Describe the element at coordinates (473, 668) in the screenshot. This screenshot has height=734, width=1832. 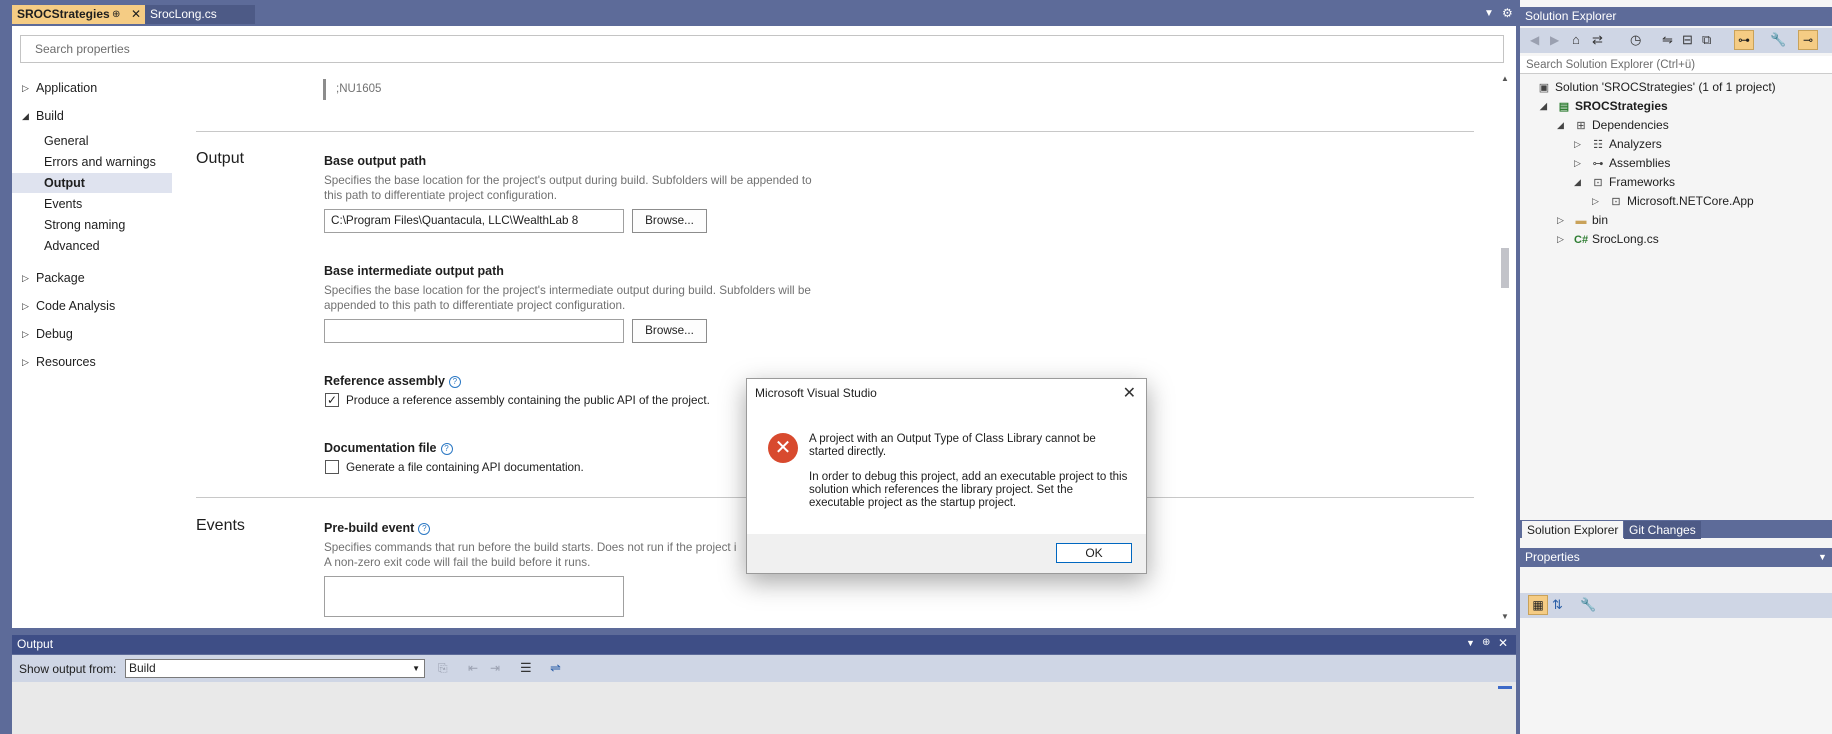
I see `previous-message-icon: ⇤` at that location.